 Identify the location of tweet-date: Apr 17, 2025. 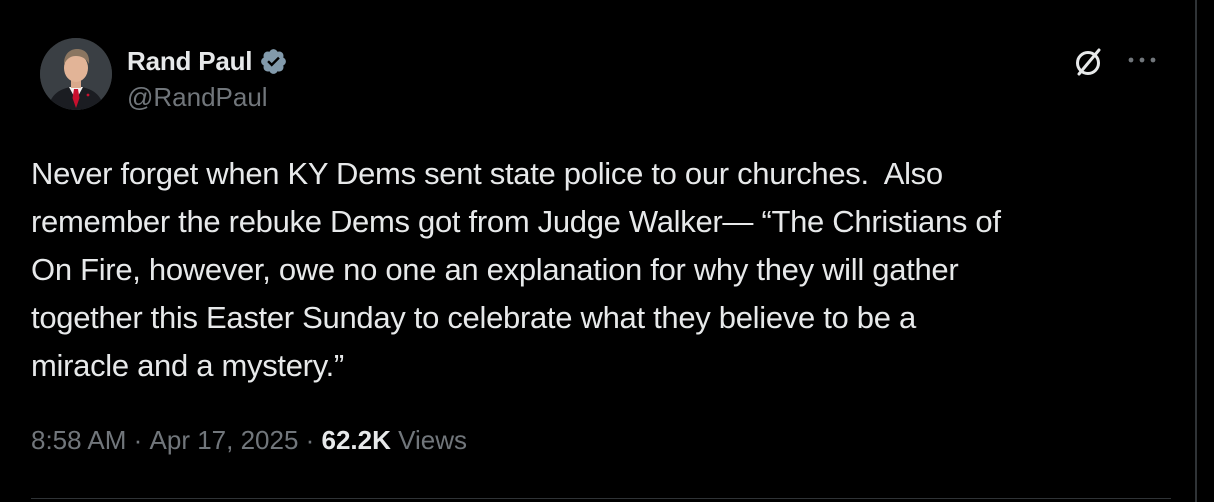
(224, 440).